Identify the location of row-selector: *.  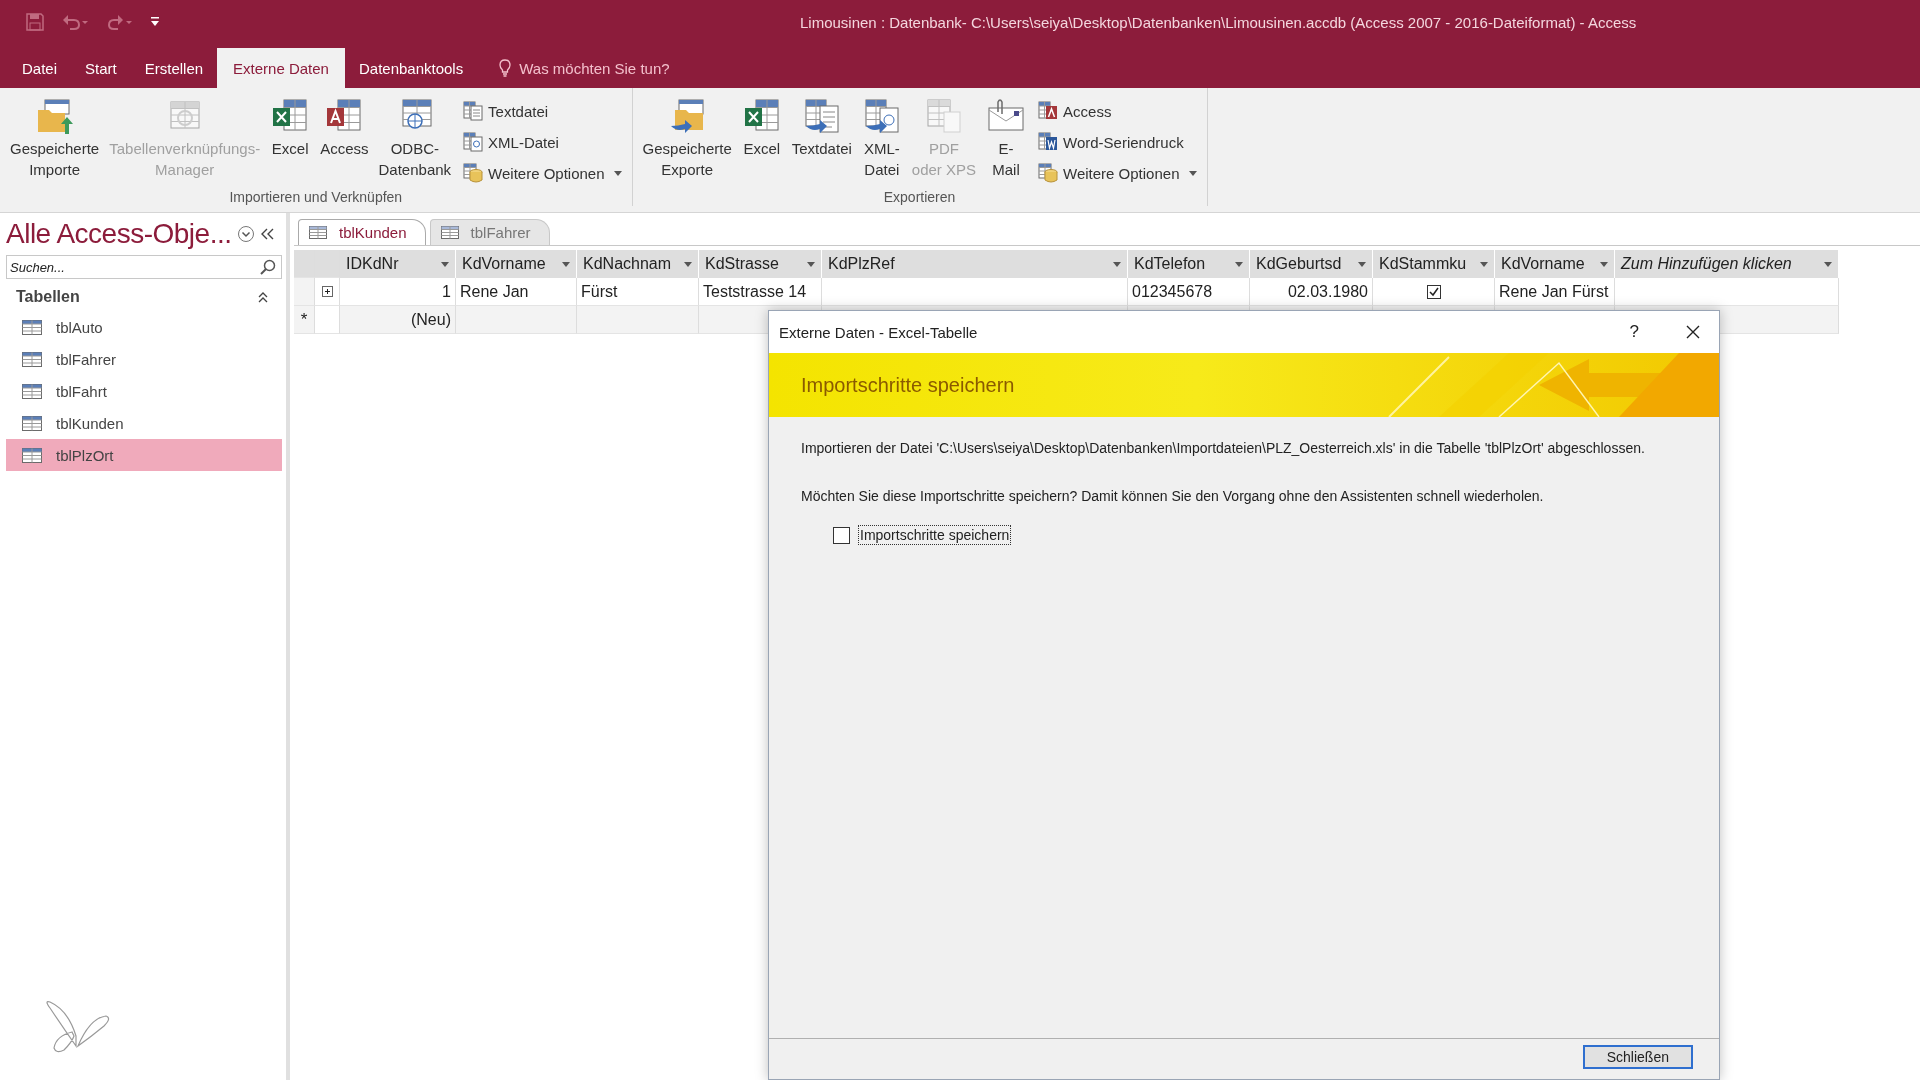
(304, 320).